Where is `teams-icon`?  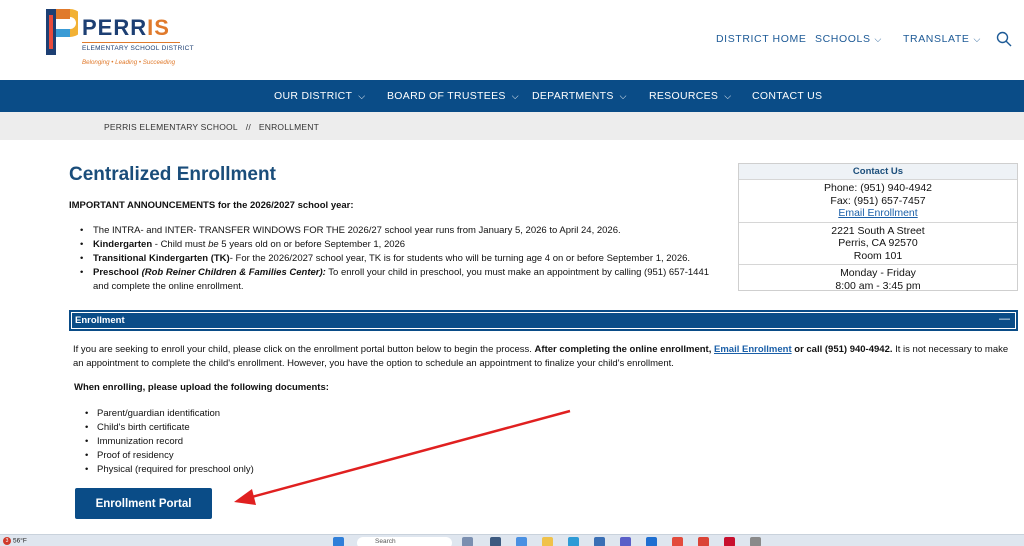 teams-icon is located at coordinates (625, 541).